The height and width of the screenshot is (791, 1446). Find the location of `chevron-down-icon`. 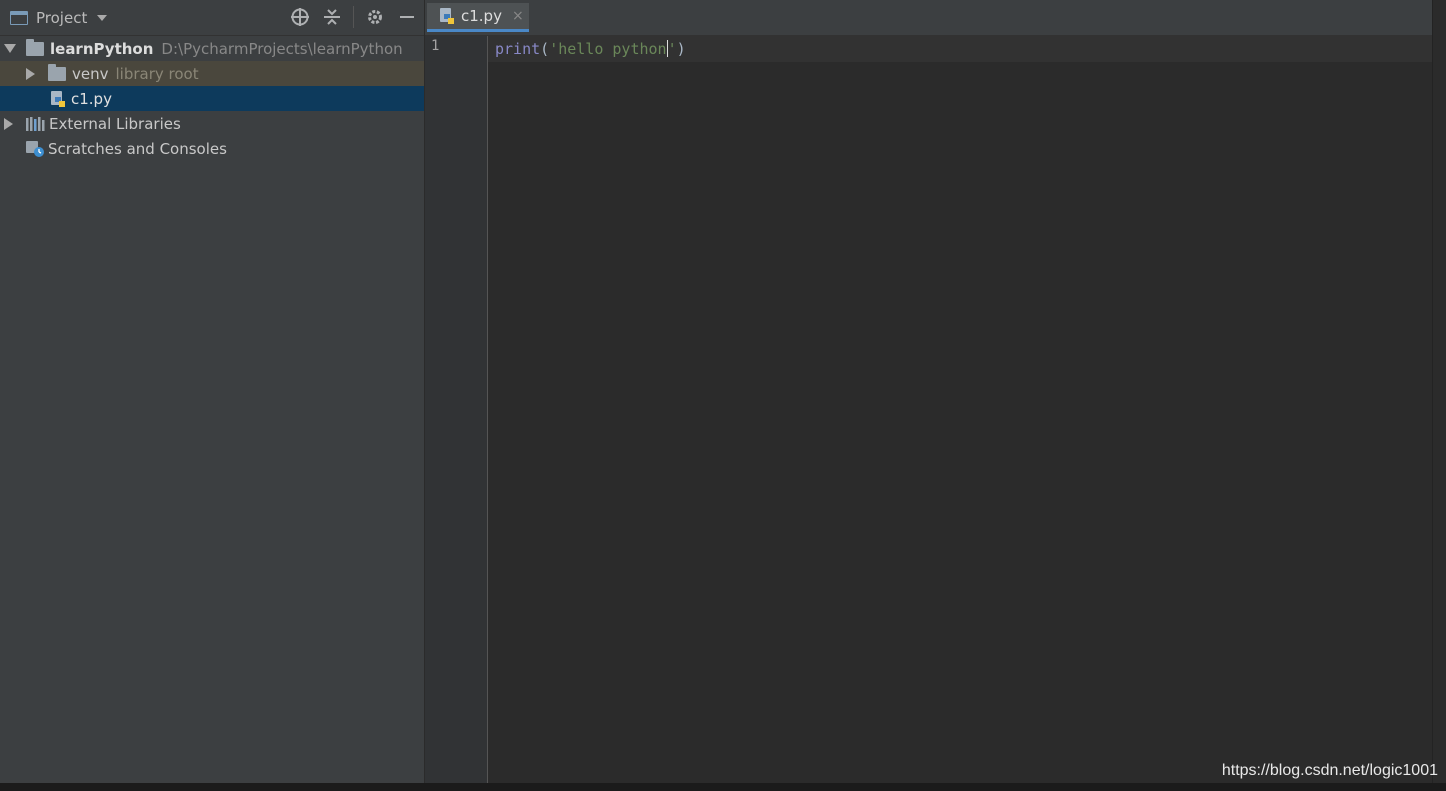

chevron-down-icon is located at coordinates (102, 18).